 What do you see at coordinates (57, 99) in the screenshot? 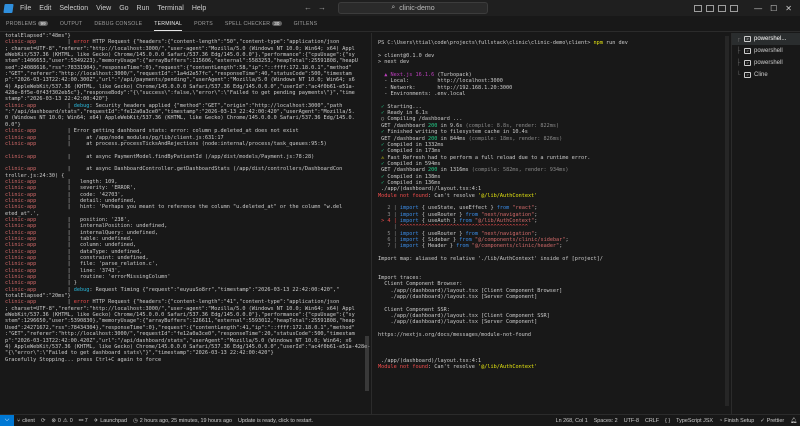
I see `terminal-text: stamp":"2026-03-13 22:42:00:420"}` at bounding box center [57, 99].